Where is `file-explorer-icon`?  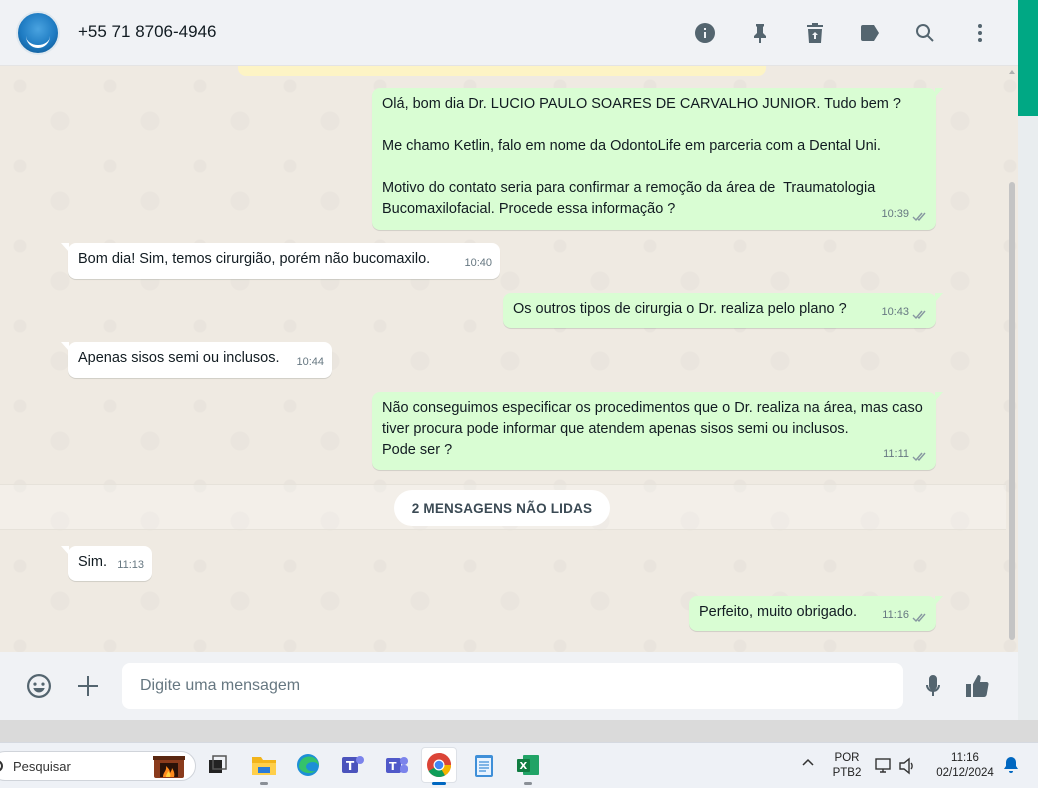 file-explorer-icon is located at coordinates (264, 765).